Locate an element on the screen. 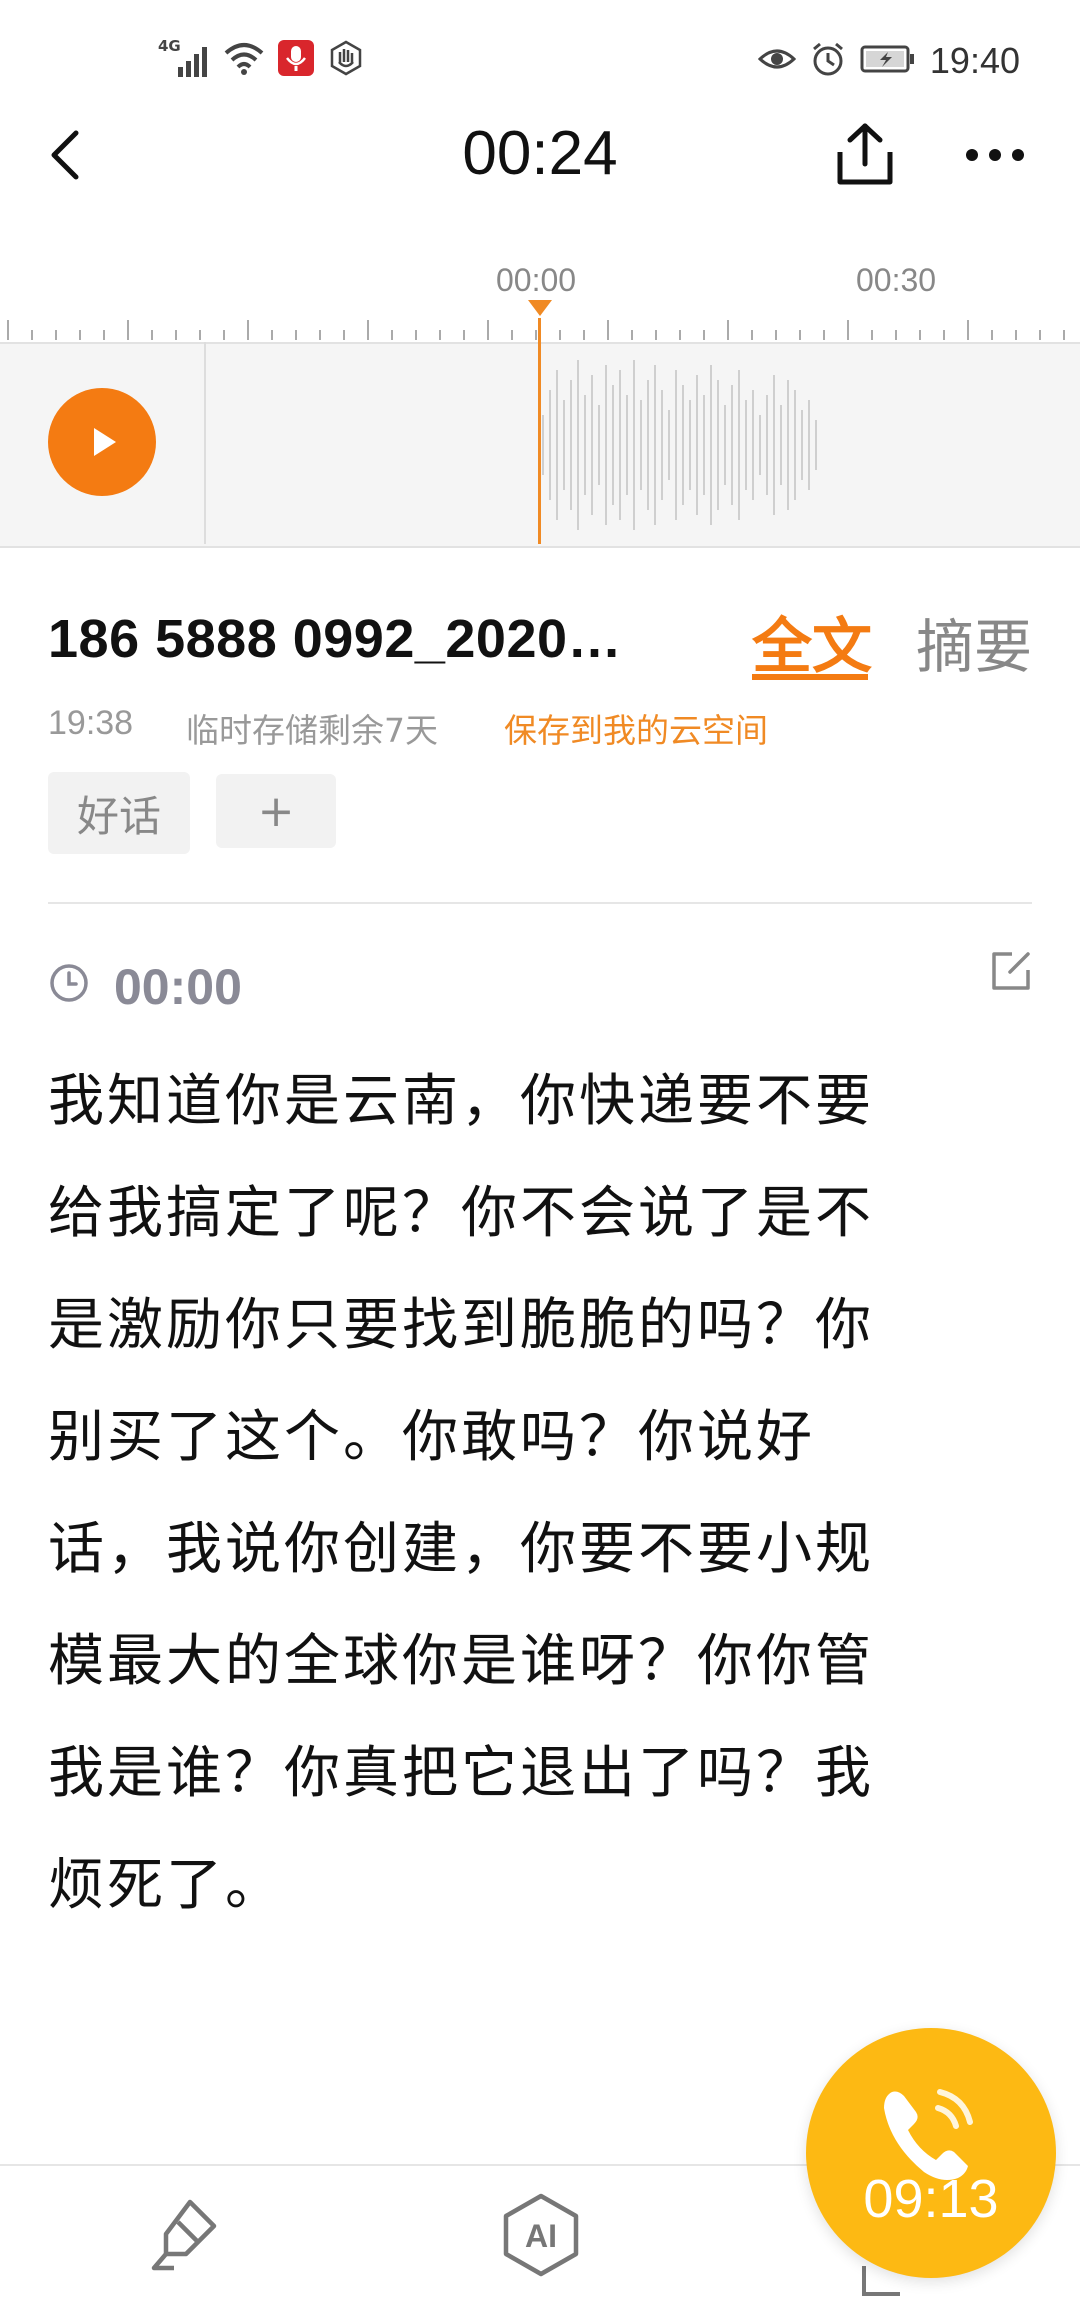  add-tag-button: + is located at coordinates (276, 811).